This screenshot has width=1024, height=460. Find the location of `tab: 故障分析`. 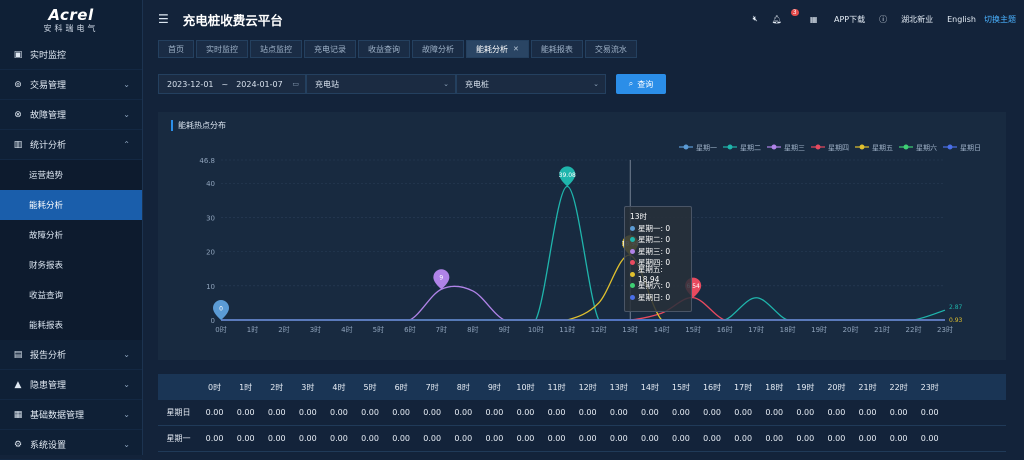

tab: 故障分析 is located at coordinates (438, 49).